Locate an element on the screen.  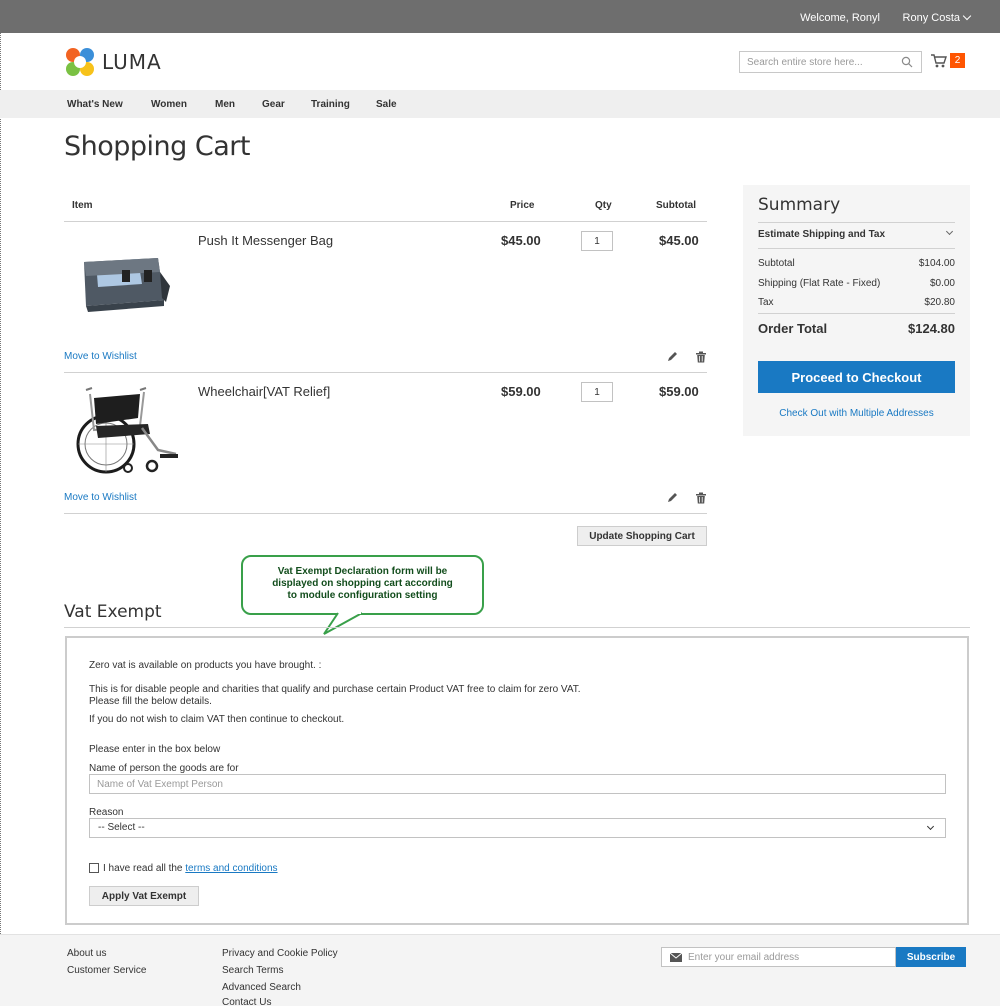
cart-item-subtotal: $59.00 is located at coordinates (679, 391).